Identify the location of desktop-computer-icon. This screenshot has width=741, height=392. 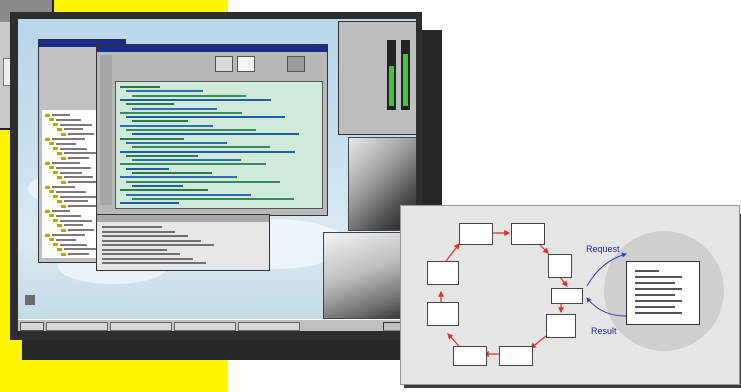
(30, 300).